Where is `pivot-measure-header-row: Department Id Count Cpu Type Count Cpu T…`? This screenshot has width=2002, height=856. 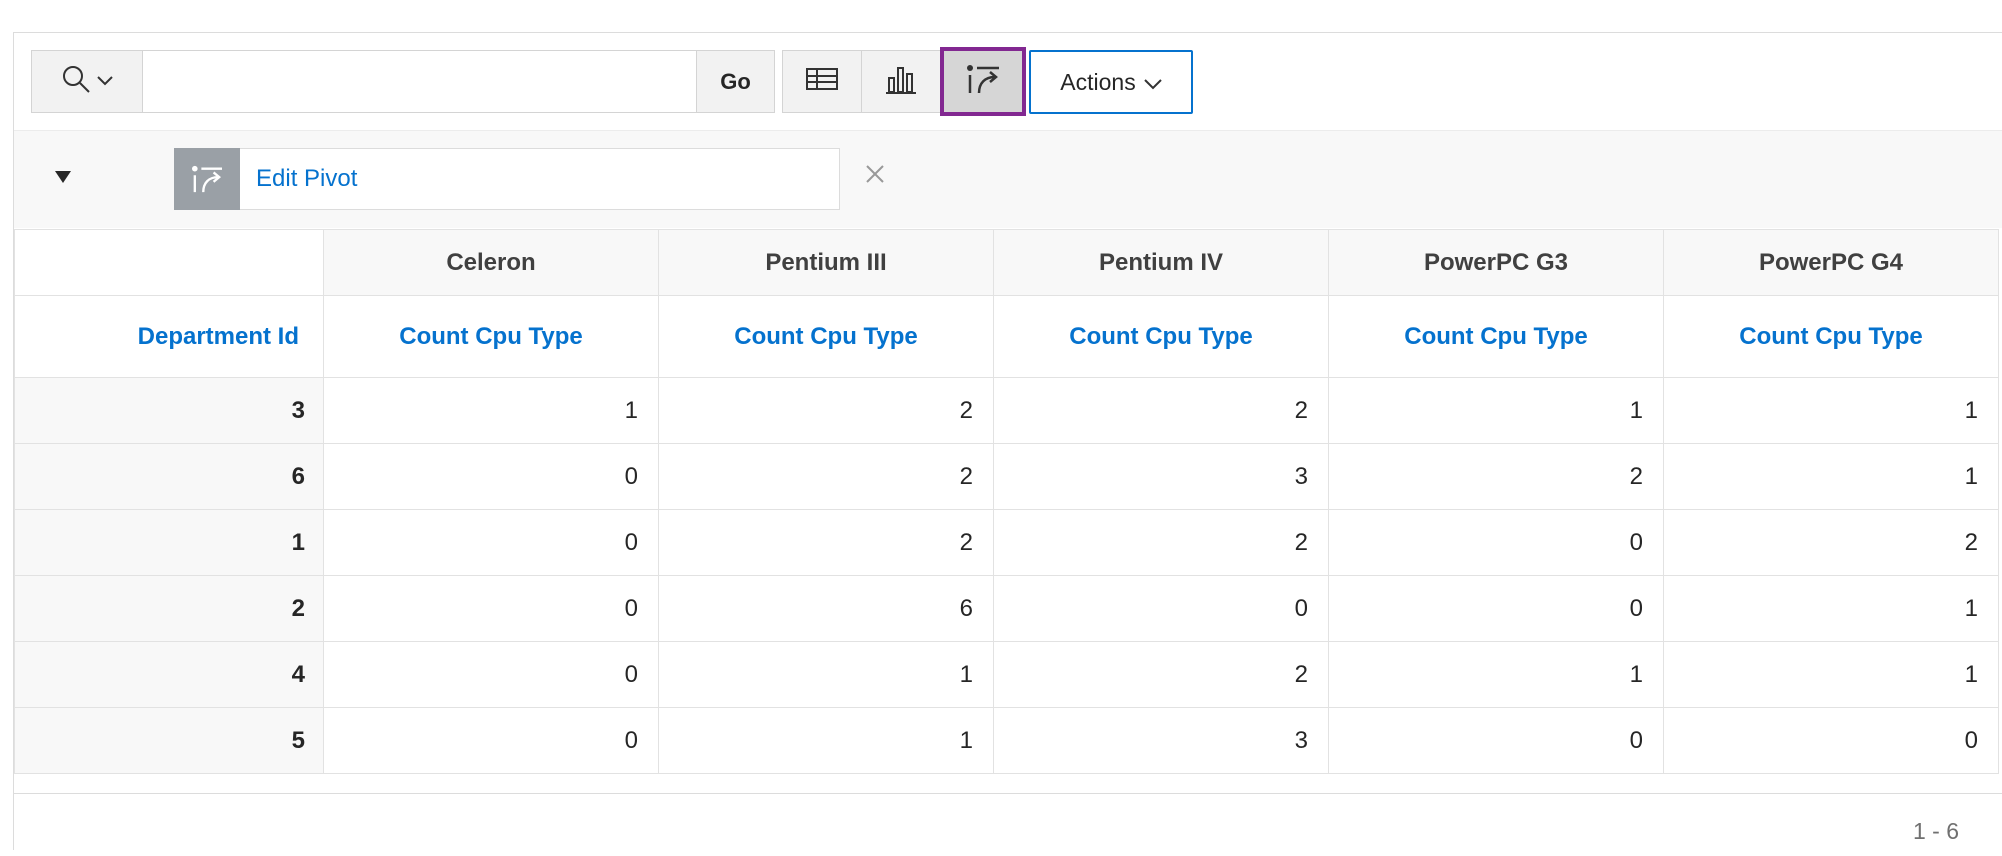 pivot-measure-header-row: Department Id Count Cpu Type Count Cpu T… is located at coordinates (1006, 336).